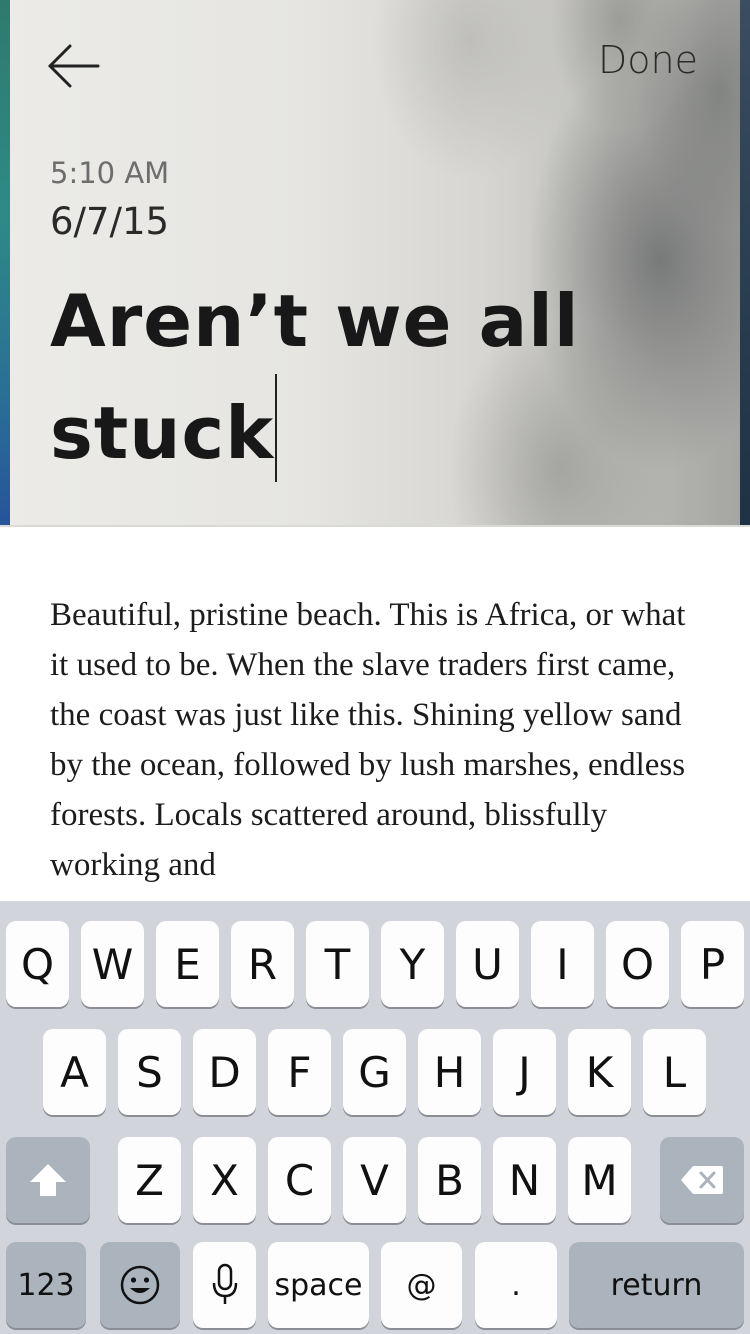 Image resolution: width=750 pixels, height=1334 pixels. I want to click on key-o: O, so click(637, 964).